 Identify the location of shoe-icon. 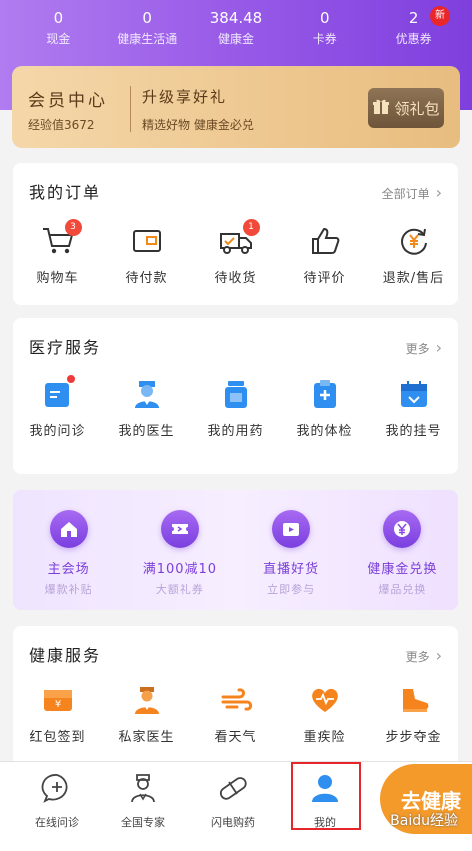
(414, 700).